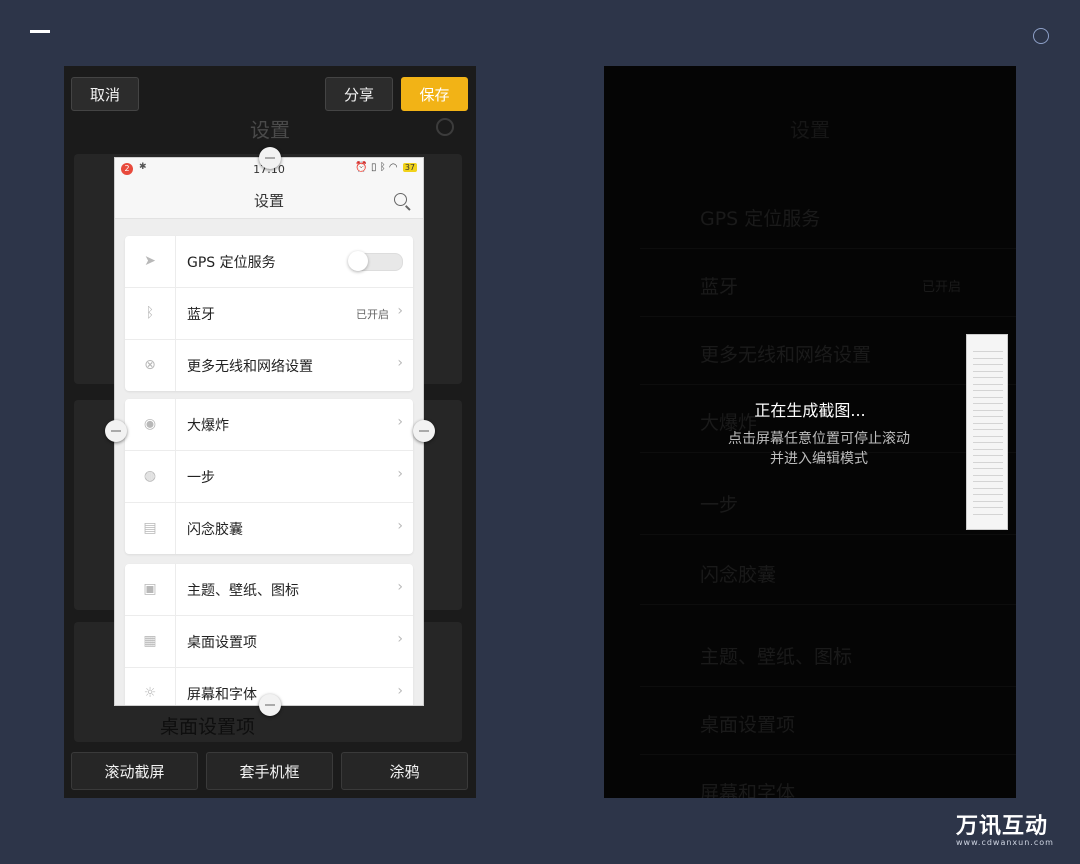 This screenshot has width=1080, height=864. Describe the element at coordinates (268, 201) in the screenshot. I see `page-title: 设置` at that location.